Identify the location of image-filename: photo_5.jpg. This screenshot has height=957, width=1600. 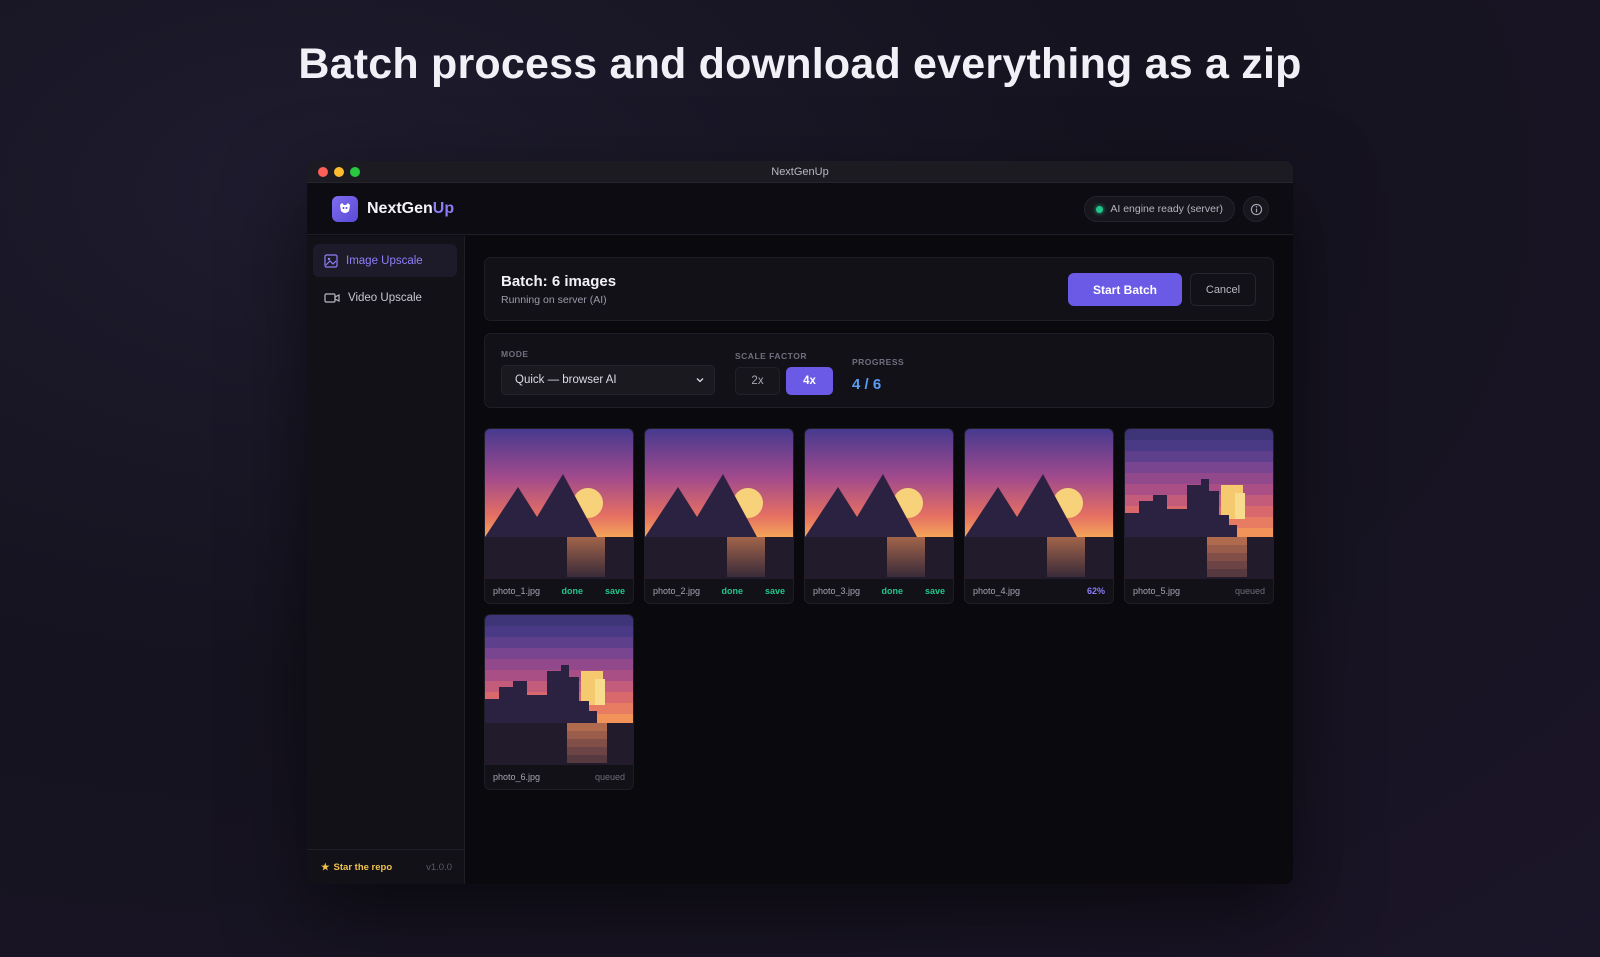
(1157, 590).